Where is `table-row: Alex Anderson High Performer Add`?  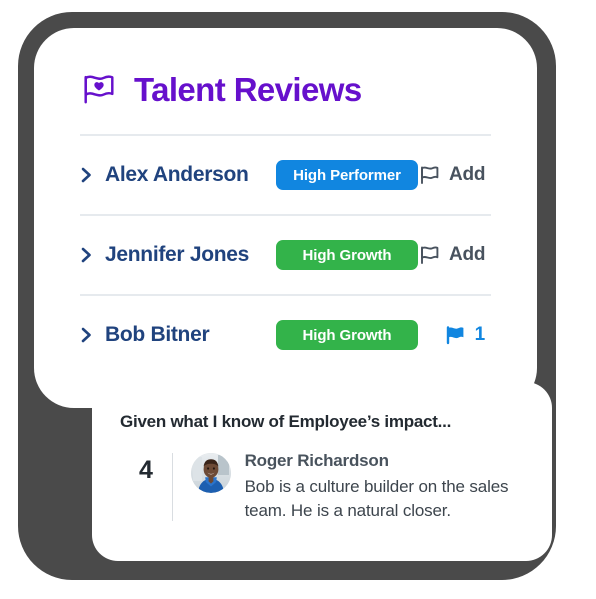 table-row: Alex Anderson High Performer Add is located at coordinates (285, 175).